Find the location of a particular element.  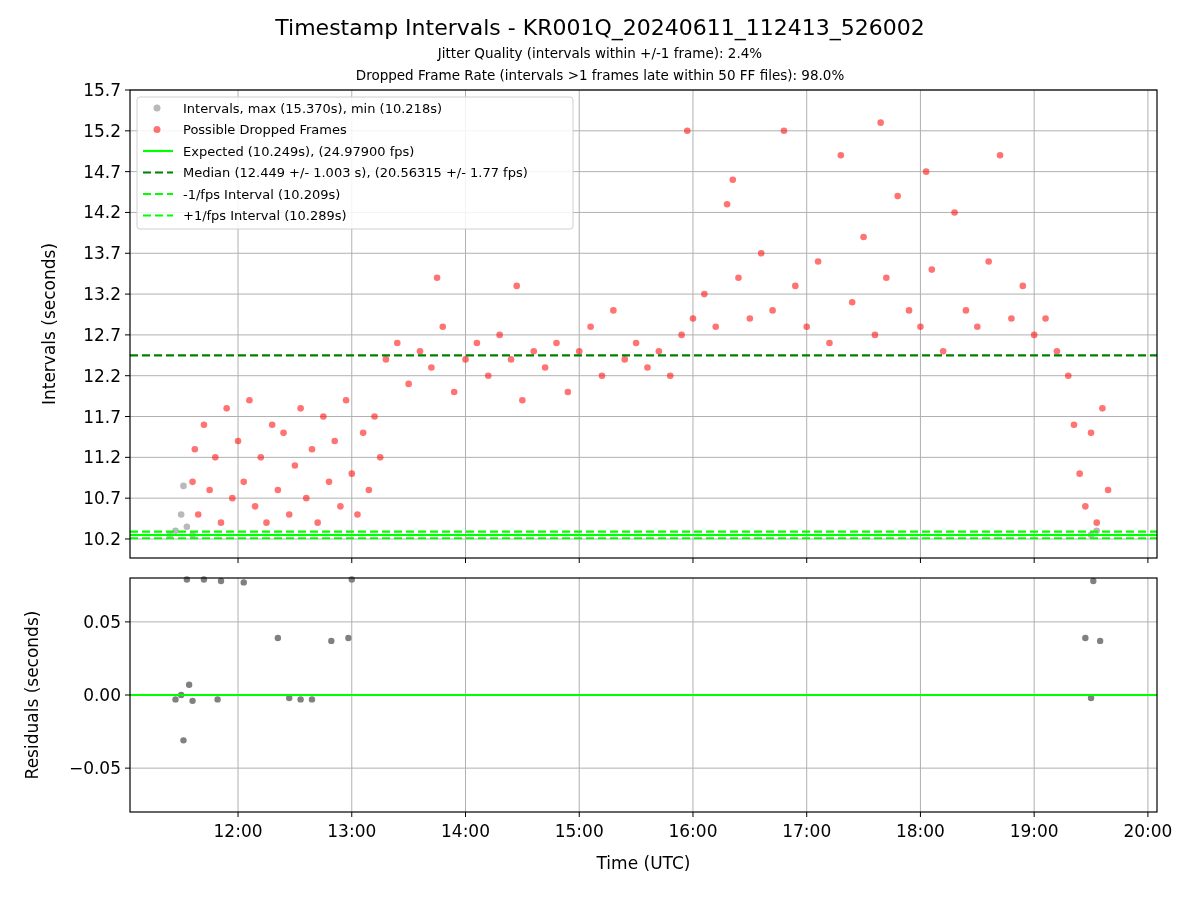

chart-subtitle: Jitter Quality (intervals within +/-1 frame): 2.4% is located at coordinates (600, 53).